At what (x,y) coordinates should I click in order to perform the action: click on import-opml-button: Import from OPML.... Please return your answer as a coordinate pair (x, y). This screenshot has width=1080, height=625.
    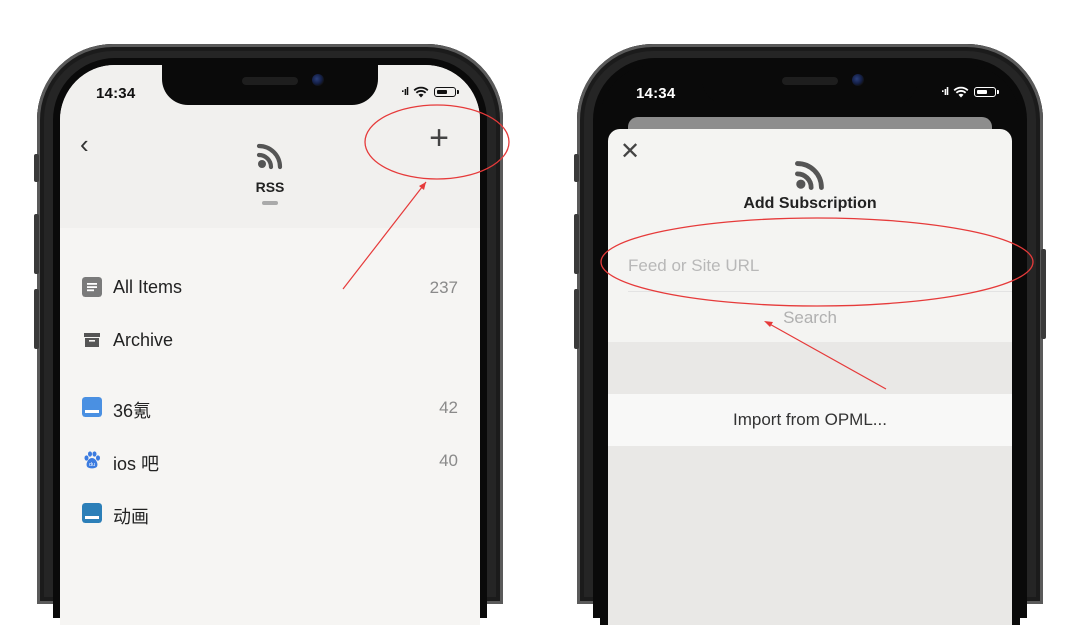
    Looking at the image, I should click on (810, 420).